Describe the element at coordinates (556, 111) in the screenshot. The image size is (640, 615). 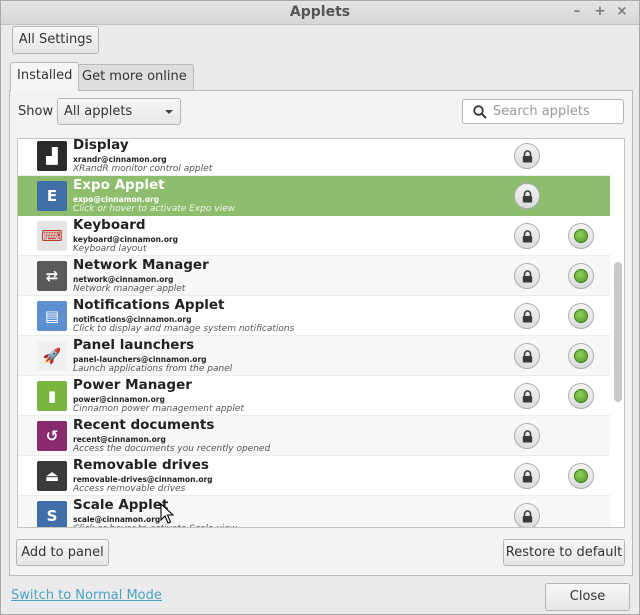
I see `search-input` at that location.